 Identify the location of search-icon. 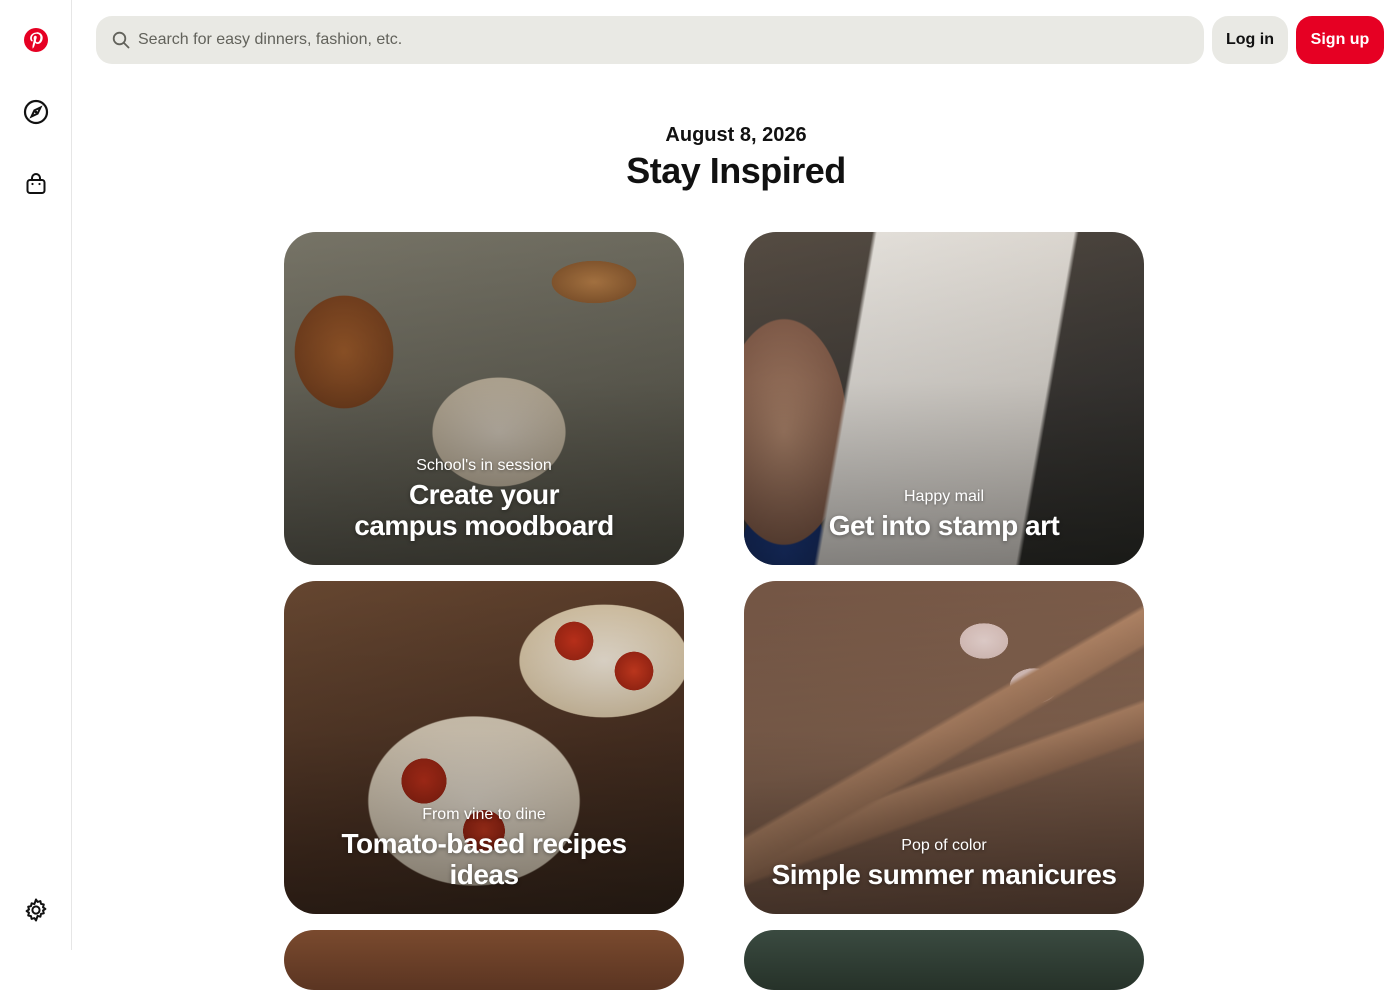
(122, 40).